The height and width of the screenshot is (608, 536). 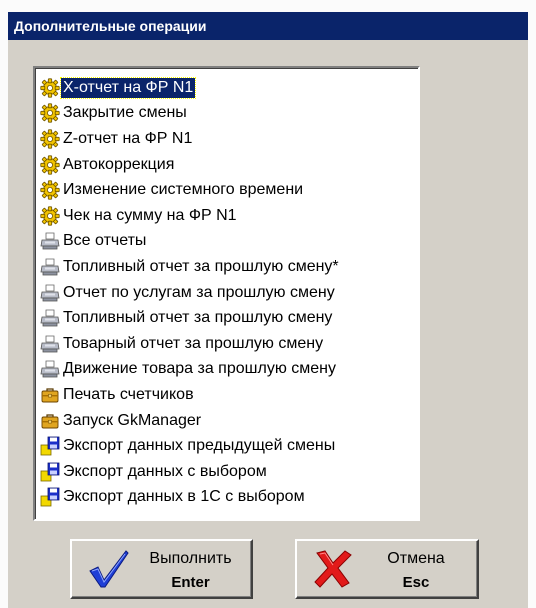 I want to click on operation-item: Топливный отчет за прошлую смену, so click(x=228, y=318).